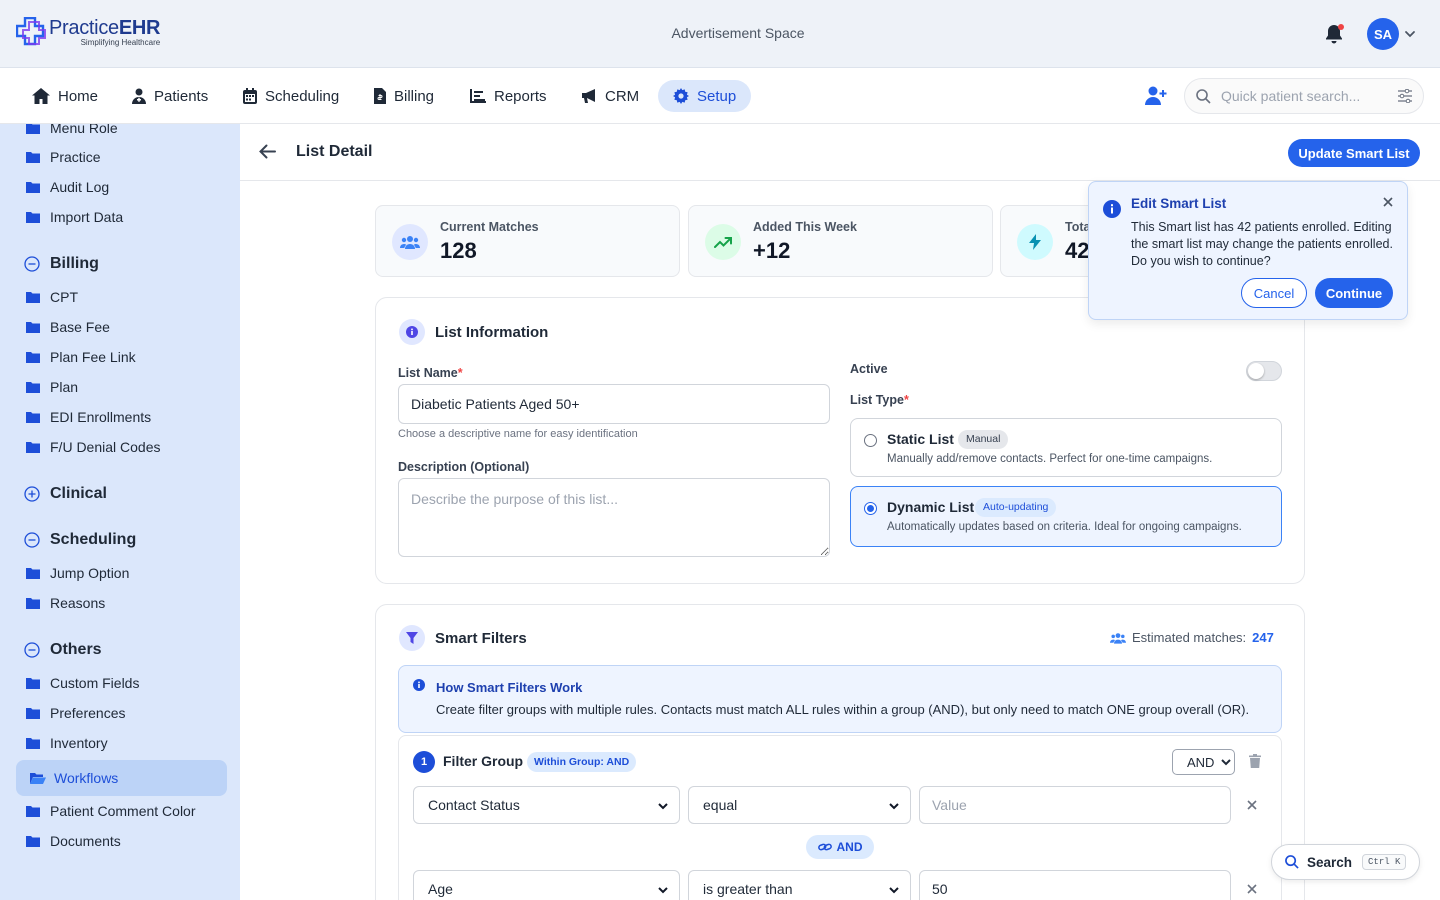 This screenshot has height=900, width=1440. Describe the element at coordinates (334, 151) in the screenshot. I see `page-title: List Detail` at that location.